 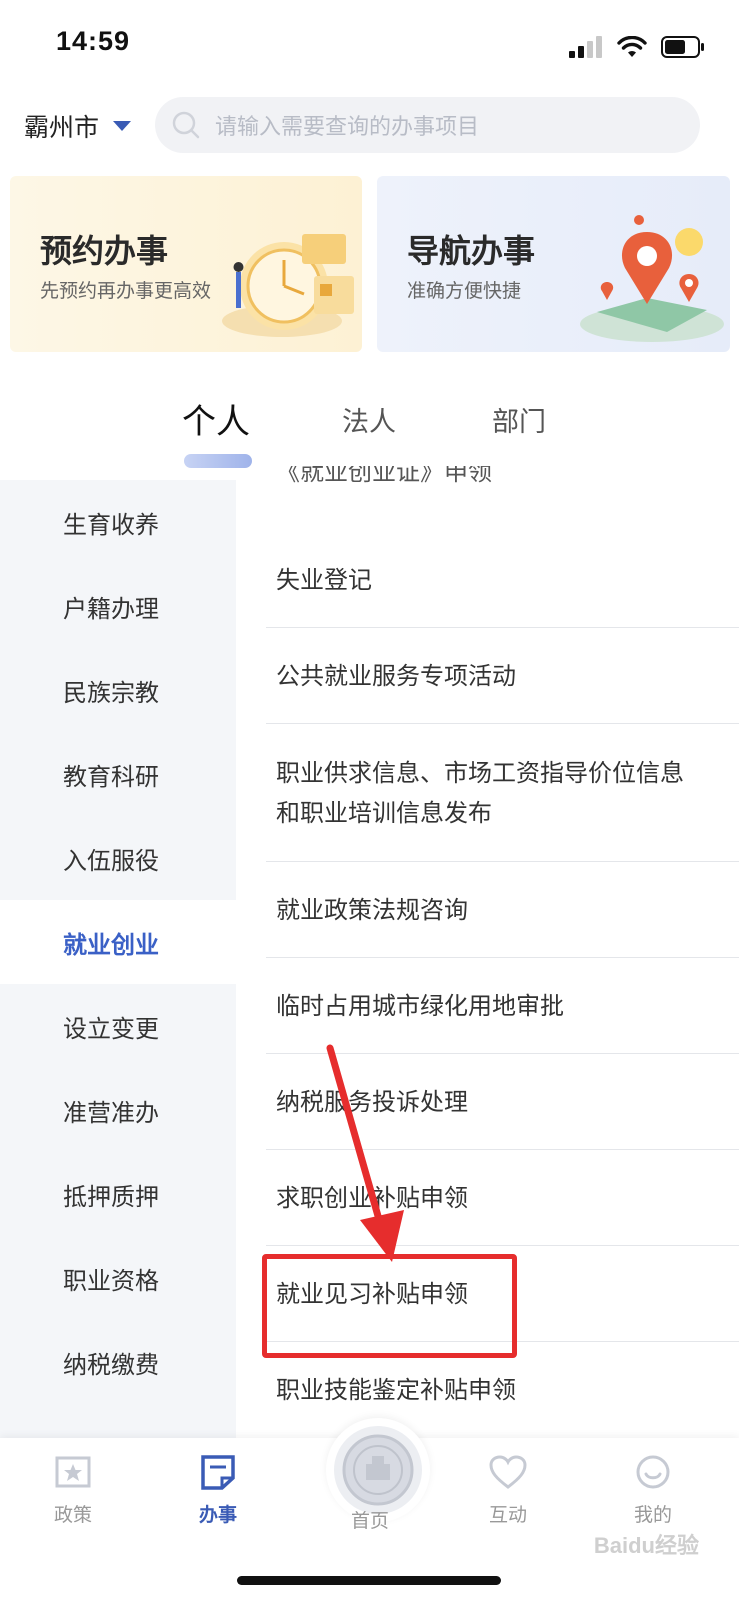 I want to click on tab-indicator, so click(x=218, y=461).